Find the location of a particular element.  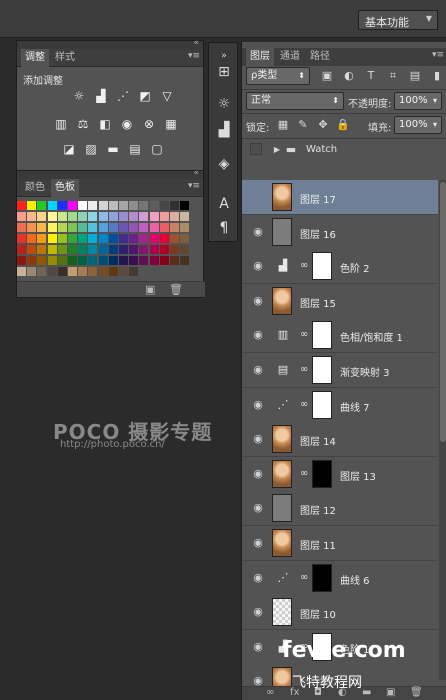

tab-channels: 通道 is located at coordinates (290, 57).